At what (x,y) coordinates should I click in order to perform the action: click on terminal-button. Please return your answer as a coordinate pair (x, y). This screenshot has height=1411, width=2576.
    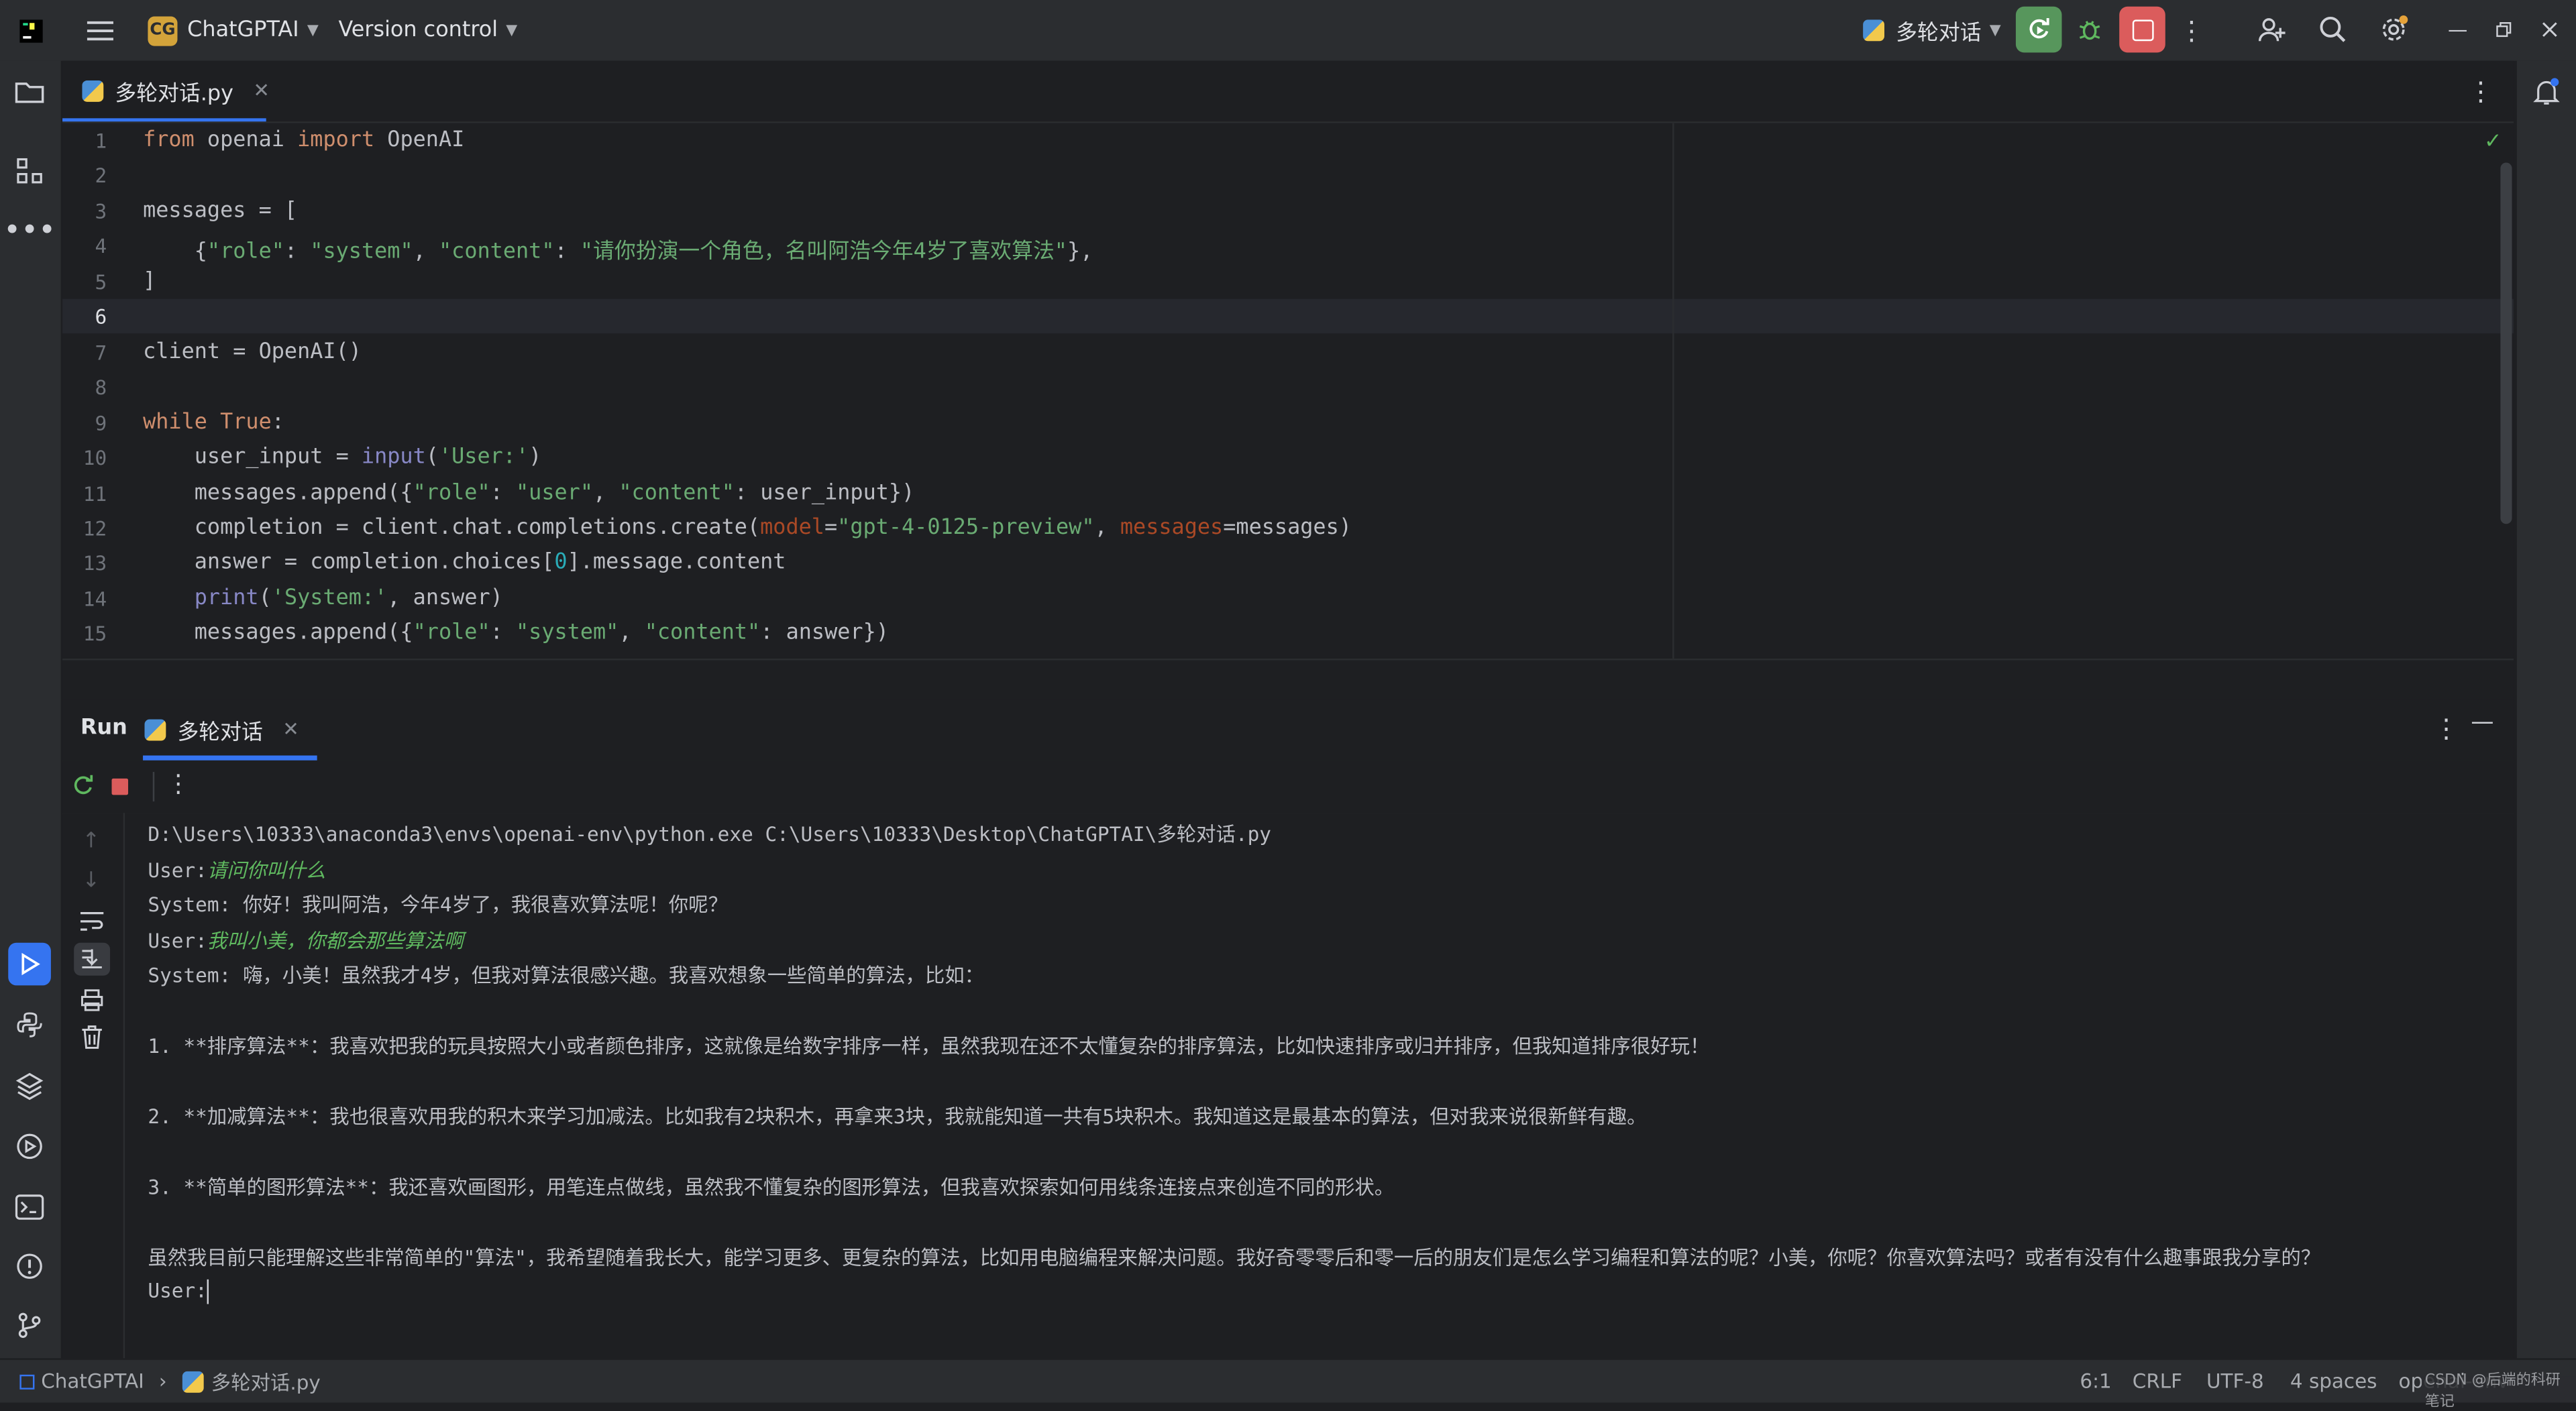
    Looking at the image, I should click on (29, 1207).